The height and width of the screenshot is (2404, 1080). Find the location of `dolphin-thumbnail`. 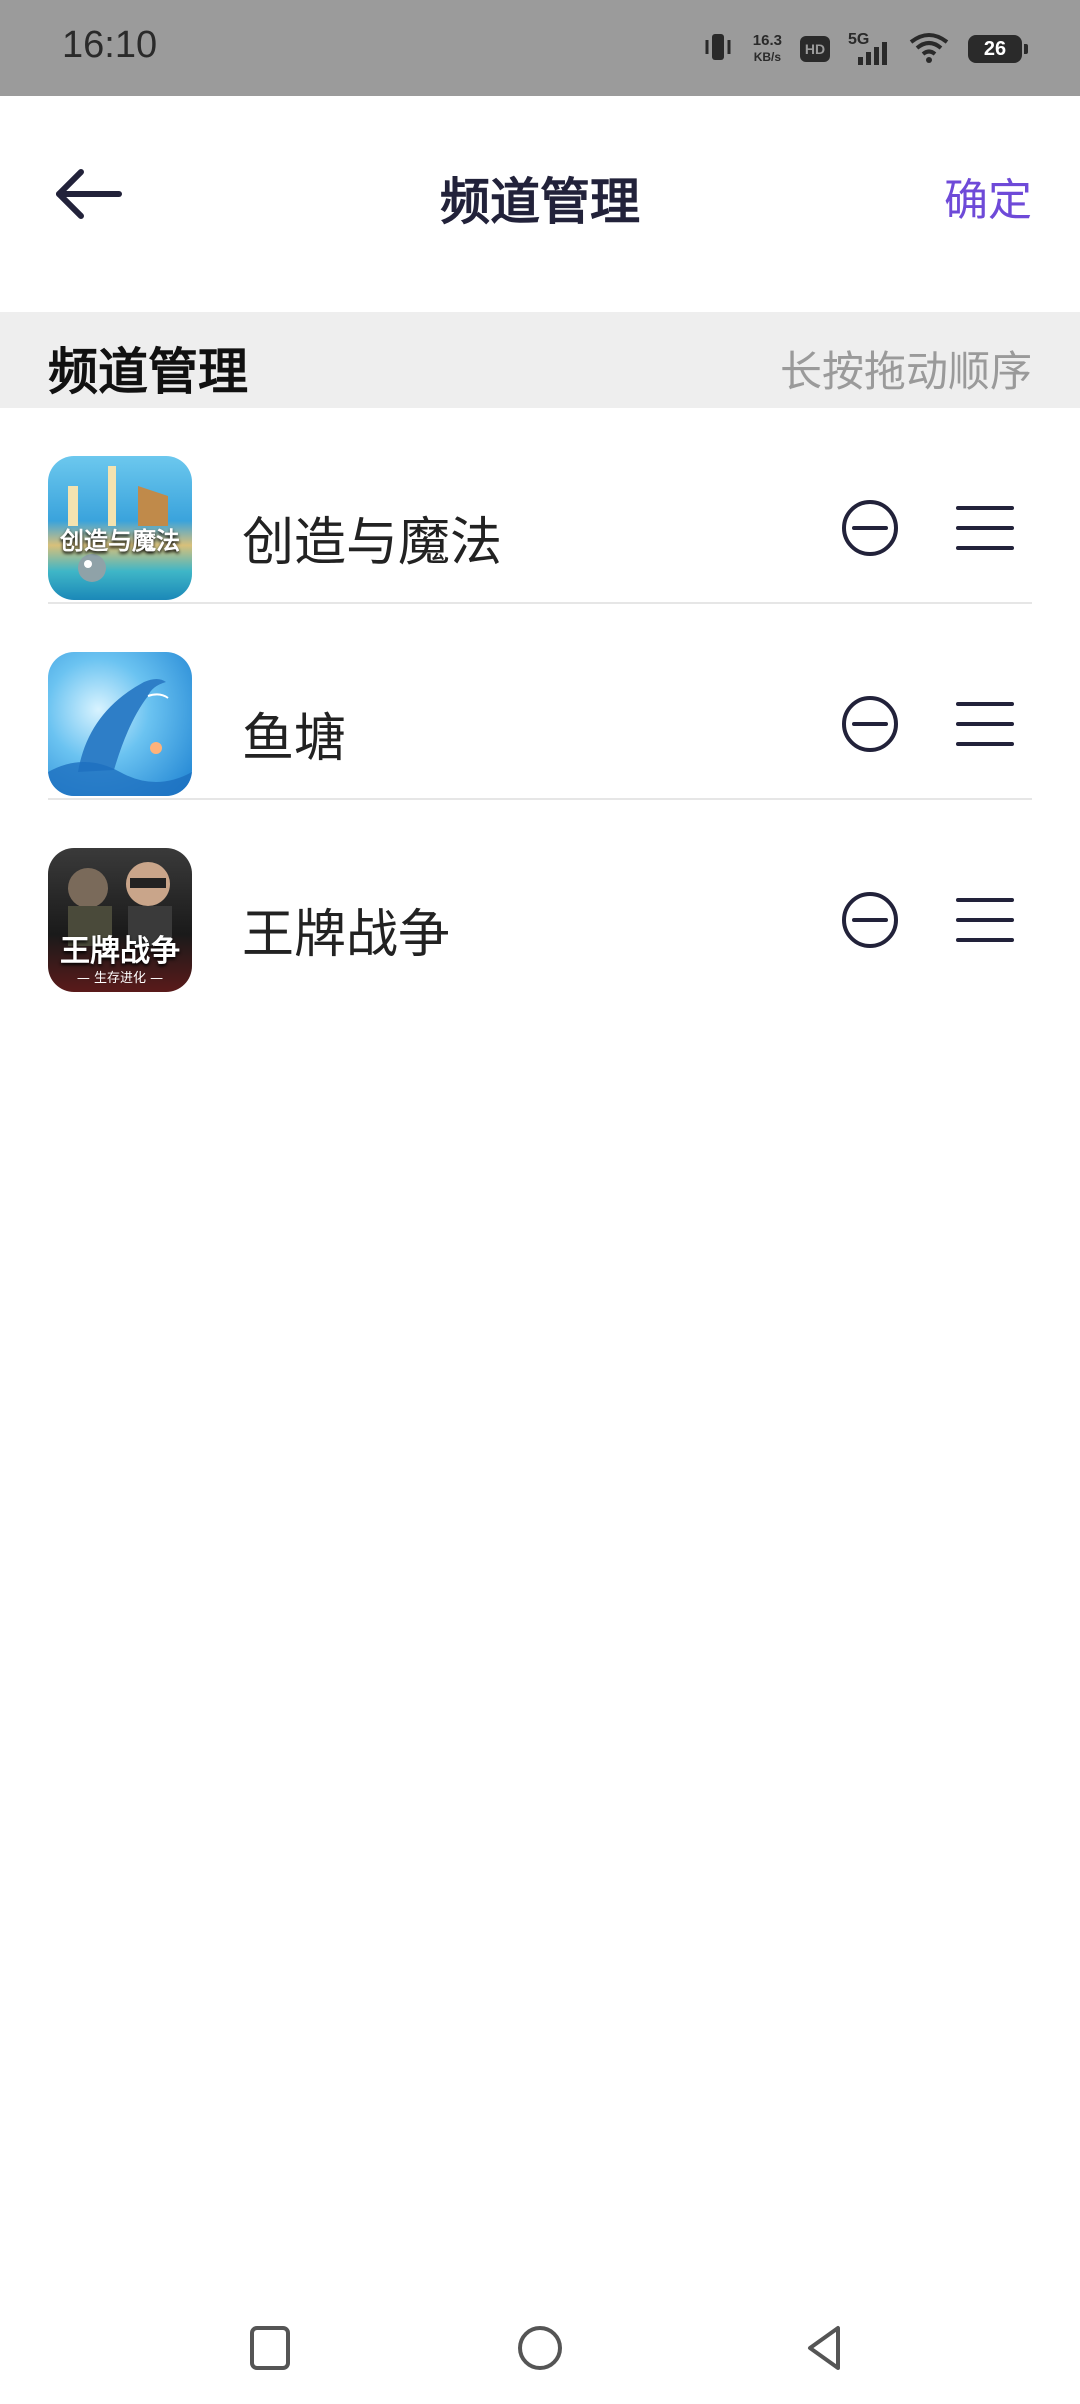

dolphin-thumbnail is located at coordinates (120, 724).